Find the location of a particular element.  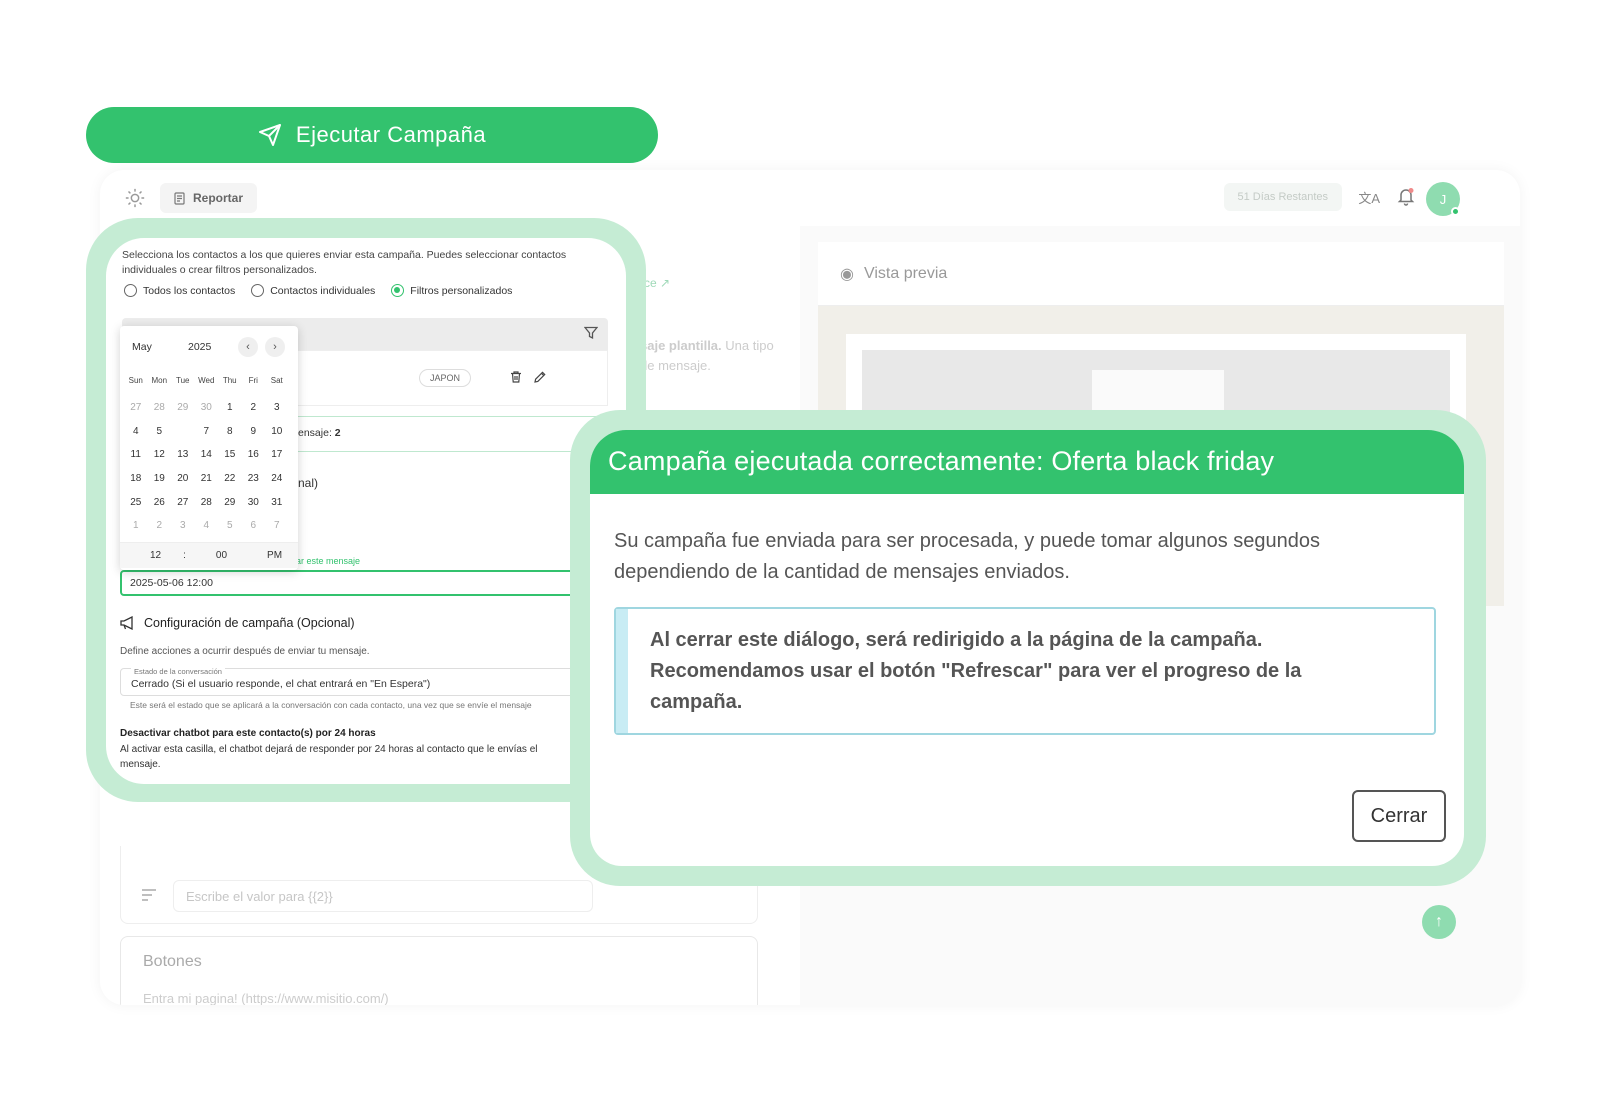

execute-campaign-button: Ejecutar Campaña is located at coordinates (372, 135).